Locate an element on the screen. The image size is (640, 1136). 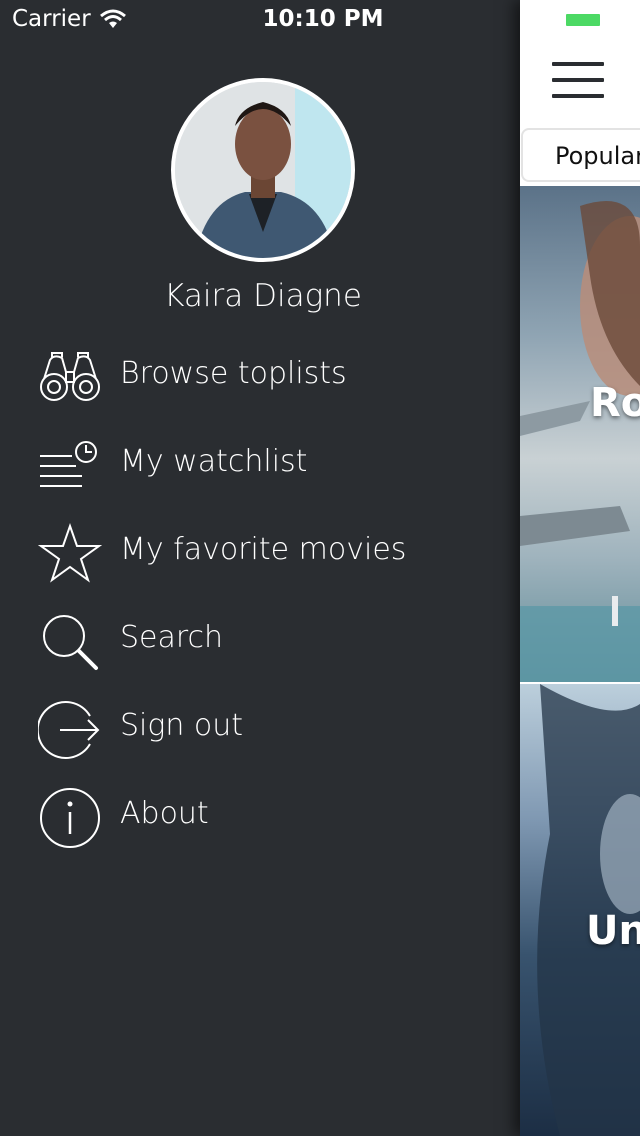
menu-item-search: Search is located at coordinates (260, 642).